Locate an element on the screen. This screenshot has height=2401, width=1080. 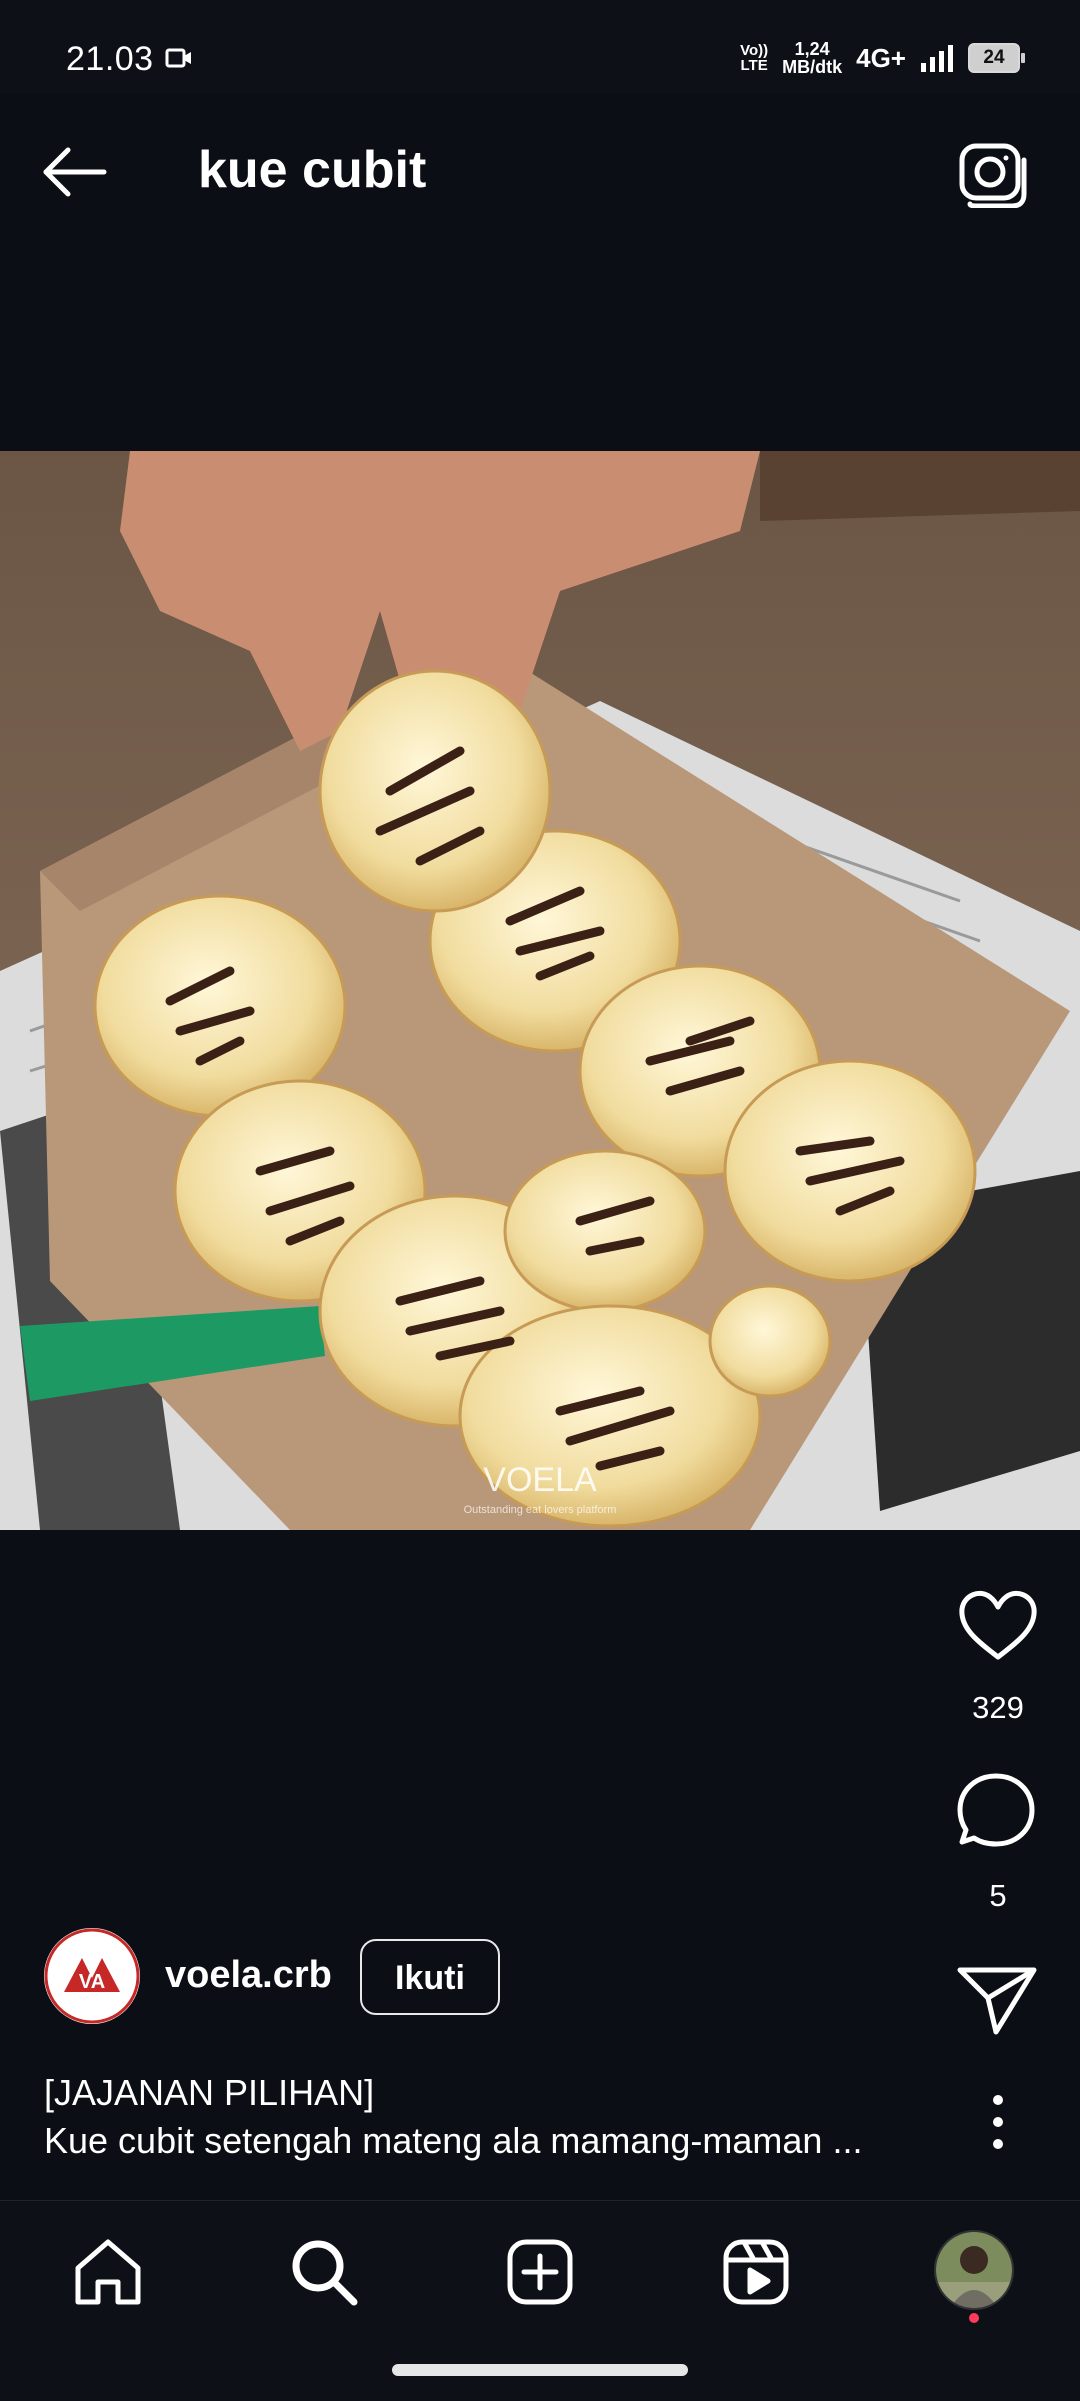
like-button is located at coordinates (998, 1625).